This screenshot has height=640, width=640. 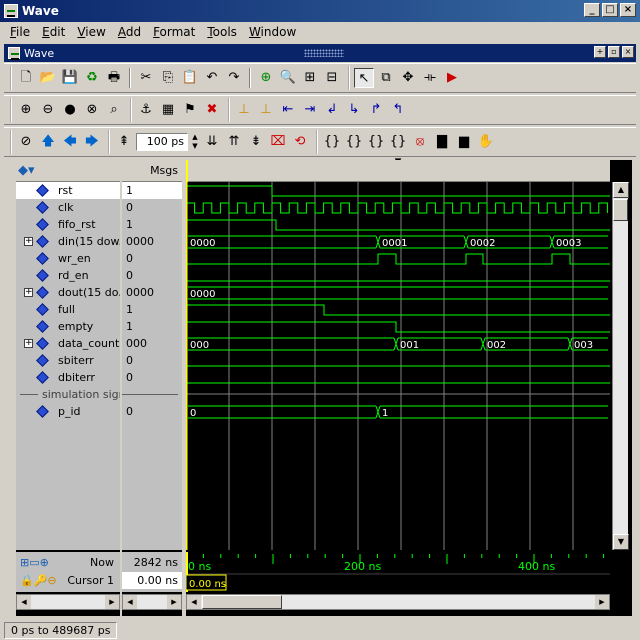 I want to click on edit-mode-icon: ⟛, so click(x=430, y=78).